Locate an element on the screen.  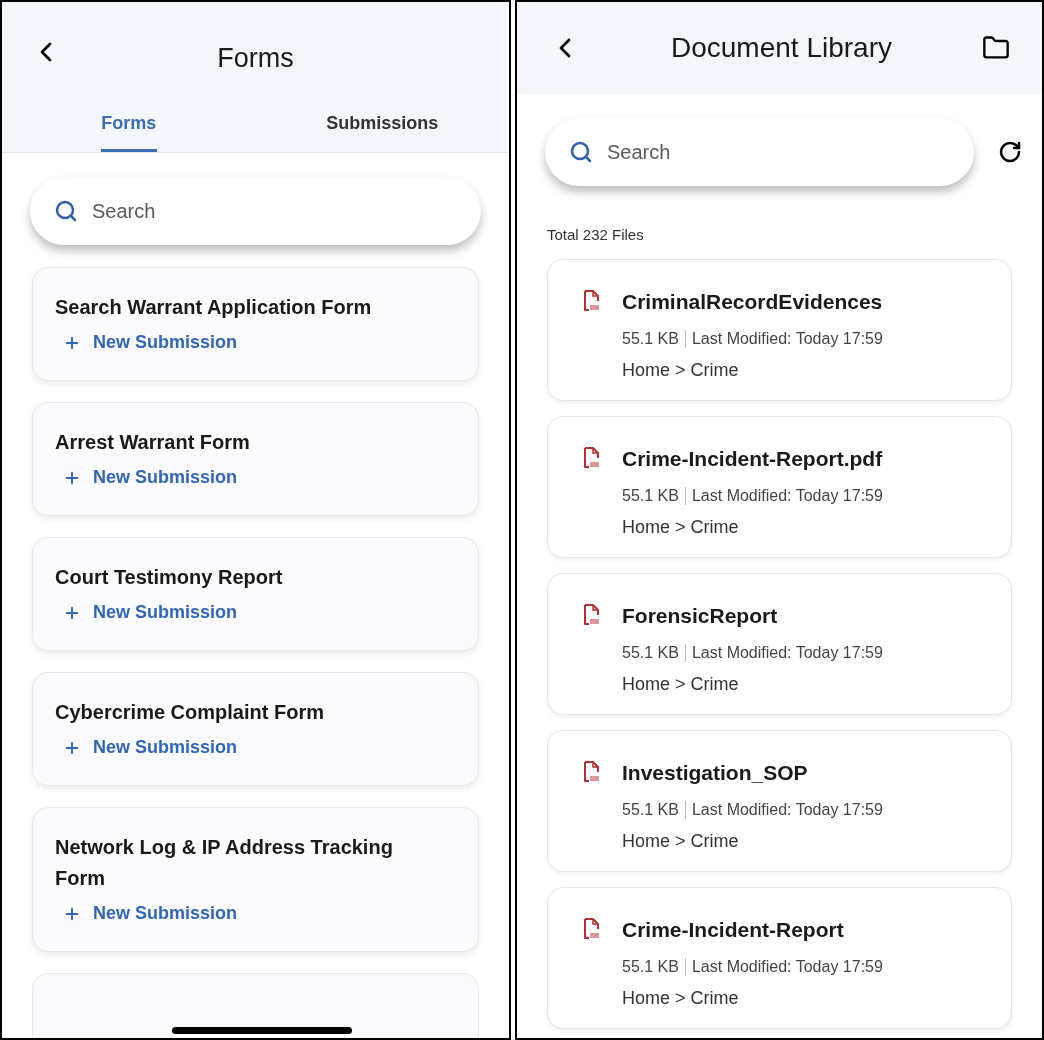
form-card: Arrest Warrant Form New Submission is located at coordinates (255, 459).